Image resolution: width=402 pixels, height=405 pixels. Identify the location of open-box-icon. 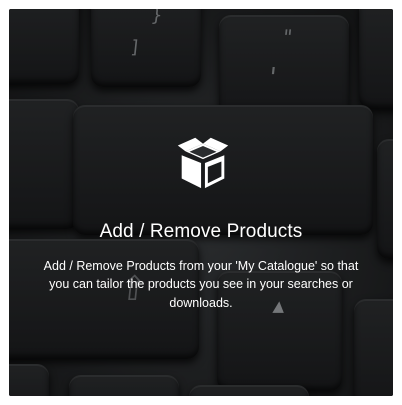
(203, 163).